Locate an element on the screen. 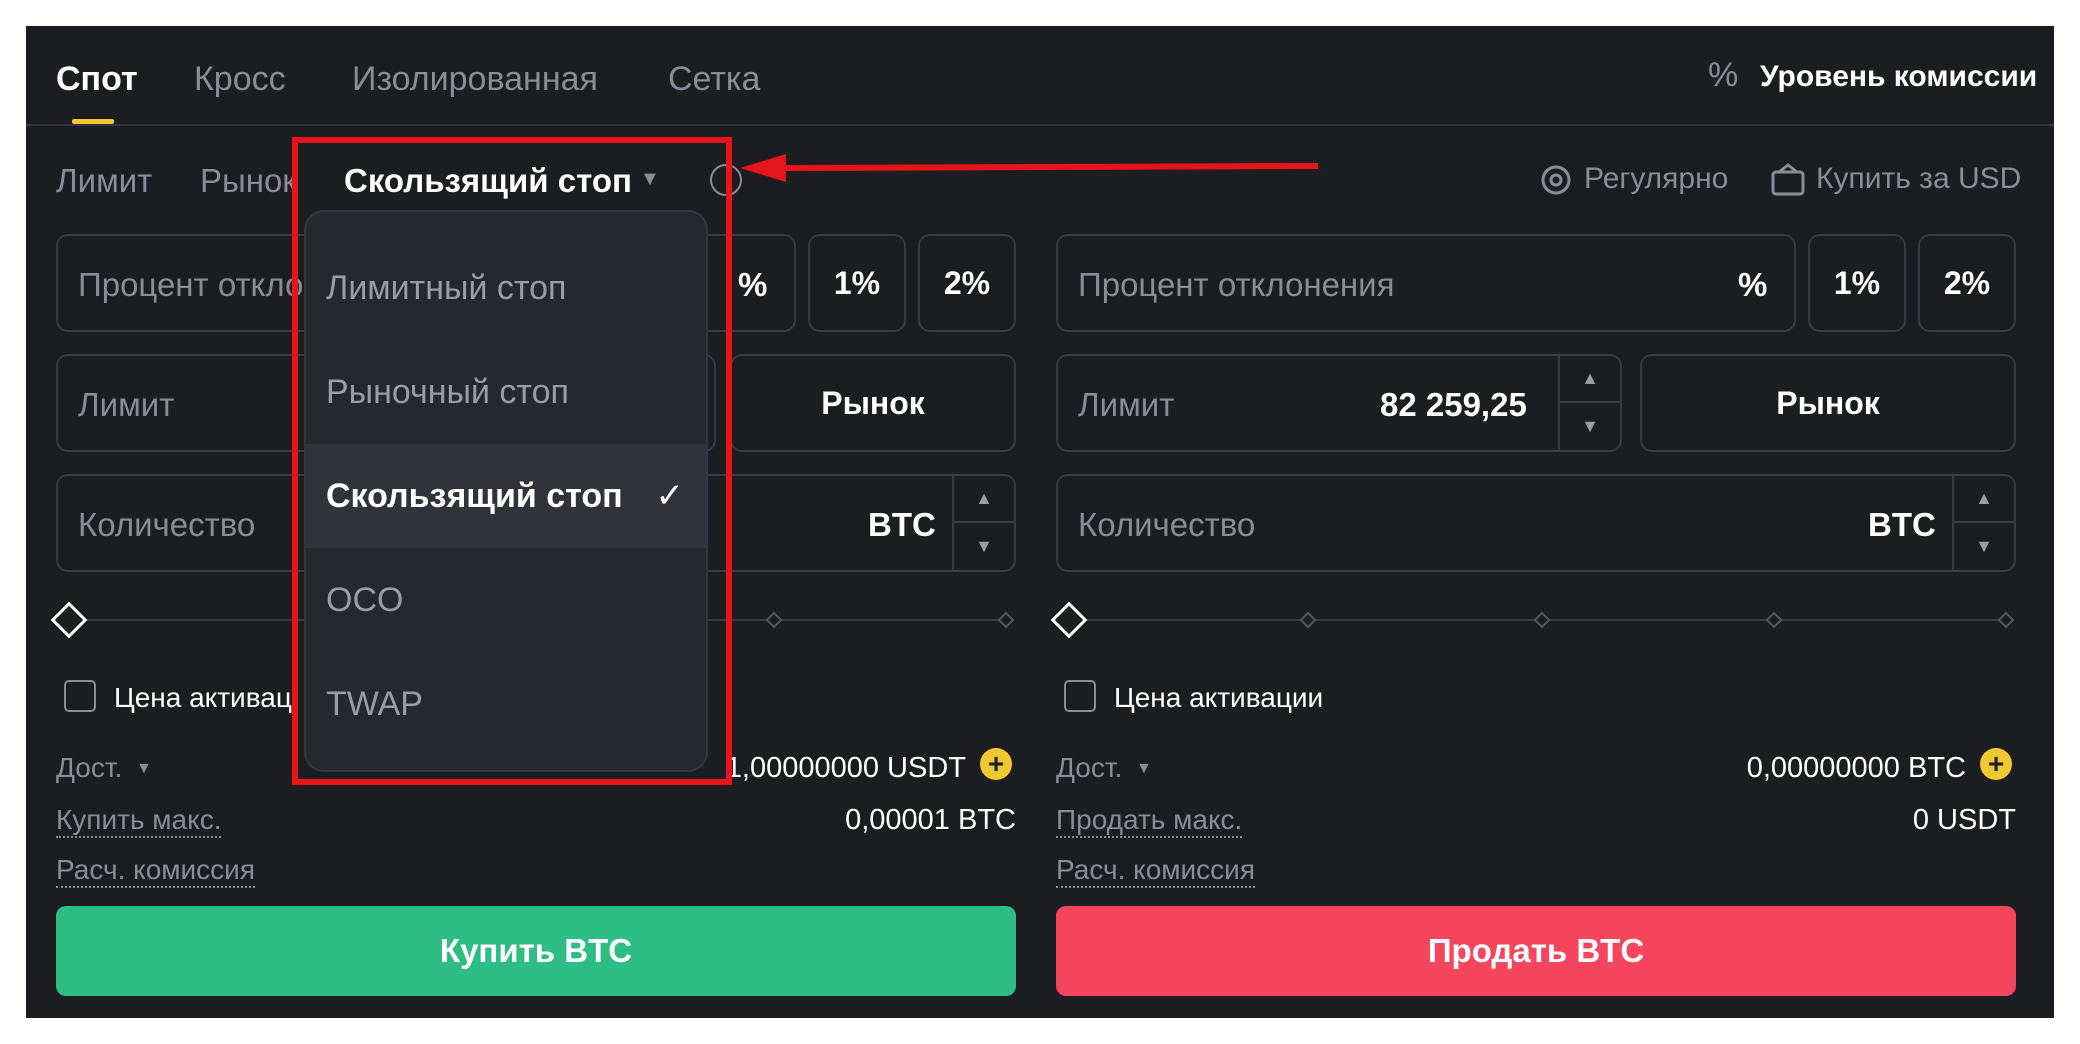 This screenshot has width=2080, height=1044. buy-limit-placeholder: Лимит is located at coordinates (126, 404).